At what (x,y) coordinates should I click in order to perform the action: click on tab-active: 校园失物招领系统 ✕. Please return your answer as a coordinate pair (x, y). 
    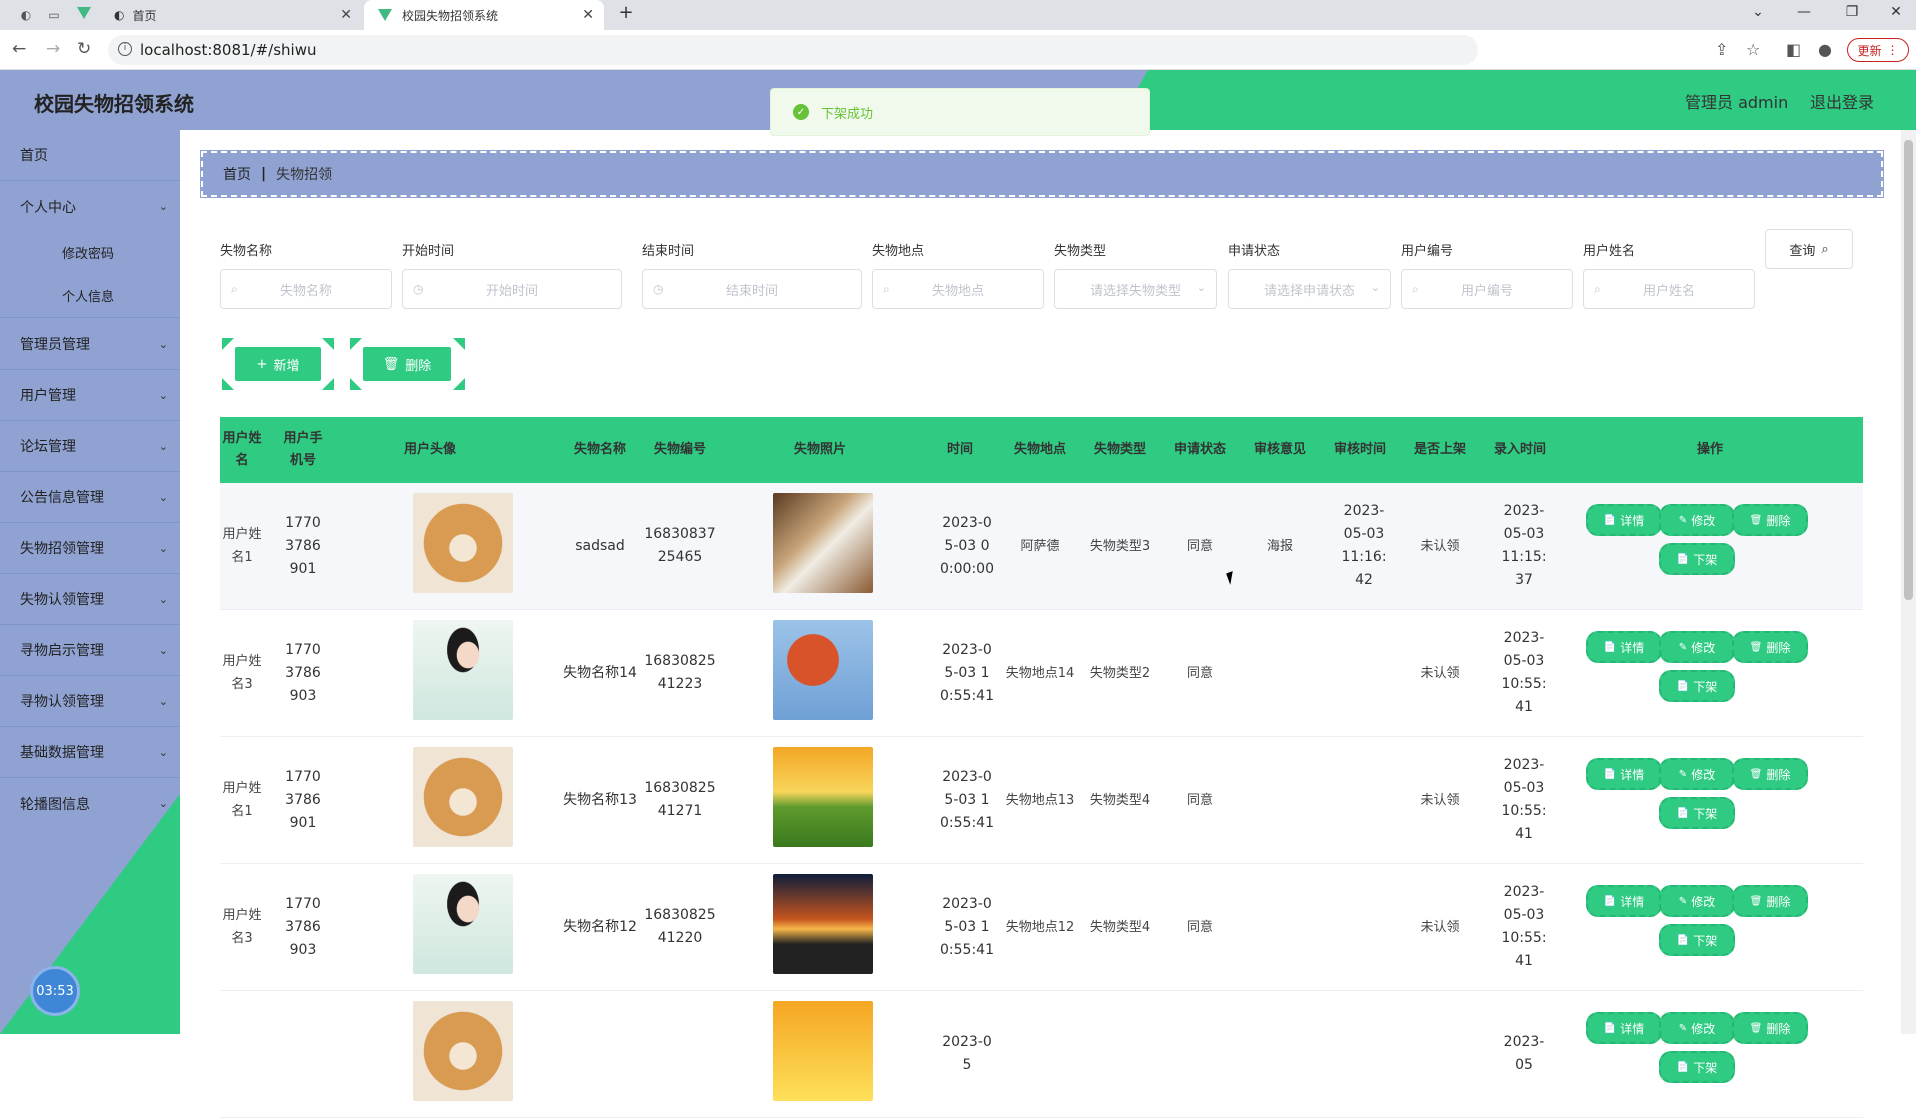
    Looking at the image, I should click on (484, 15).